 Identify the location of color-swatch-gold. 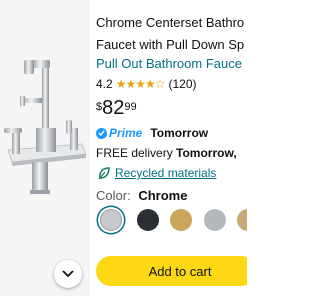
(181, 220).